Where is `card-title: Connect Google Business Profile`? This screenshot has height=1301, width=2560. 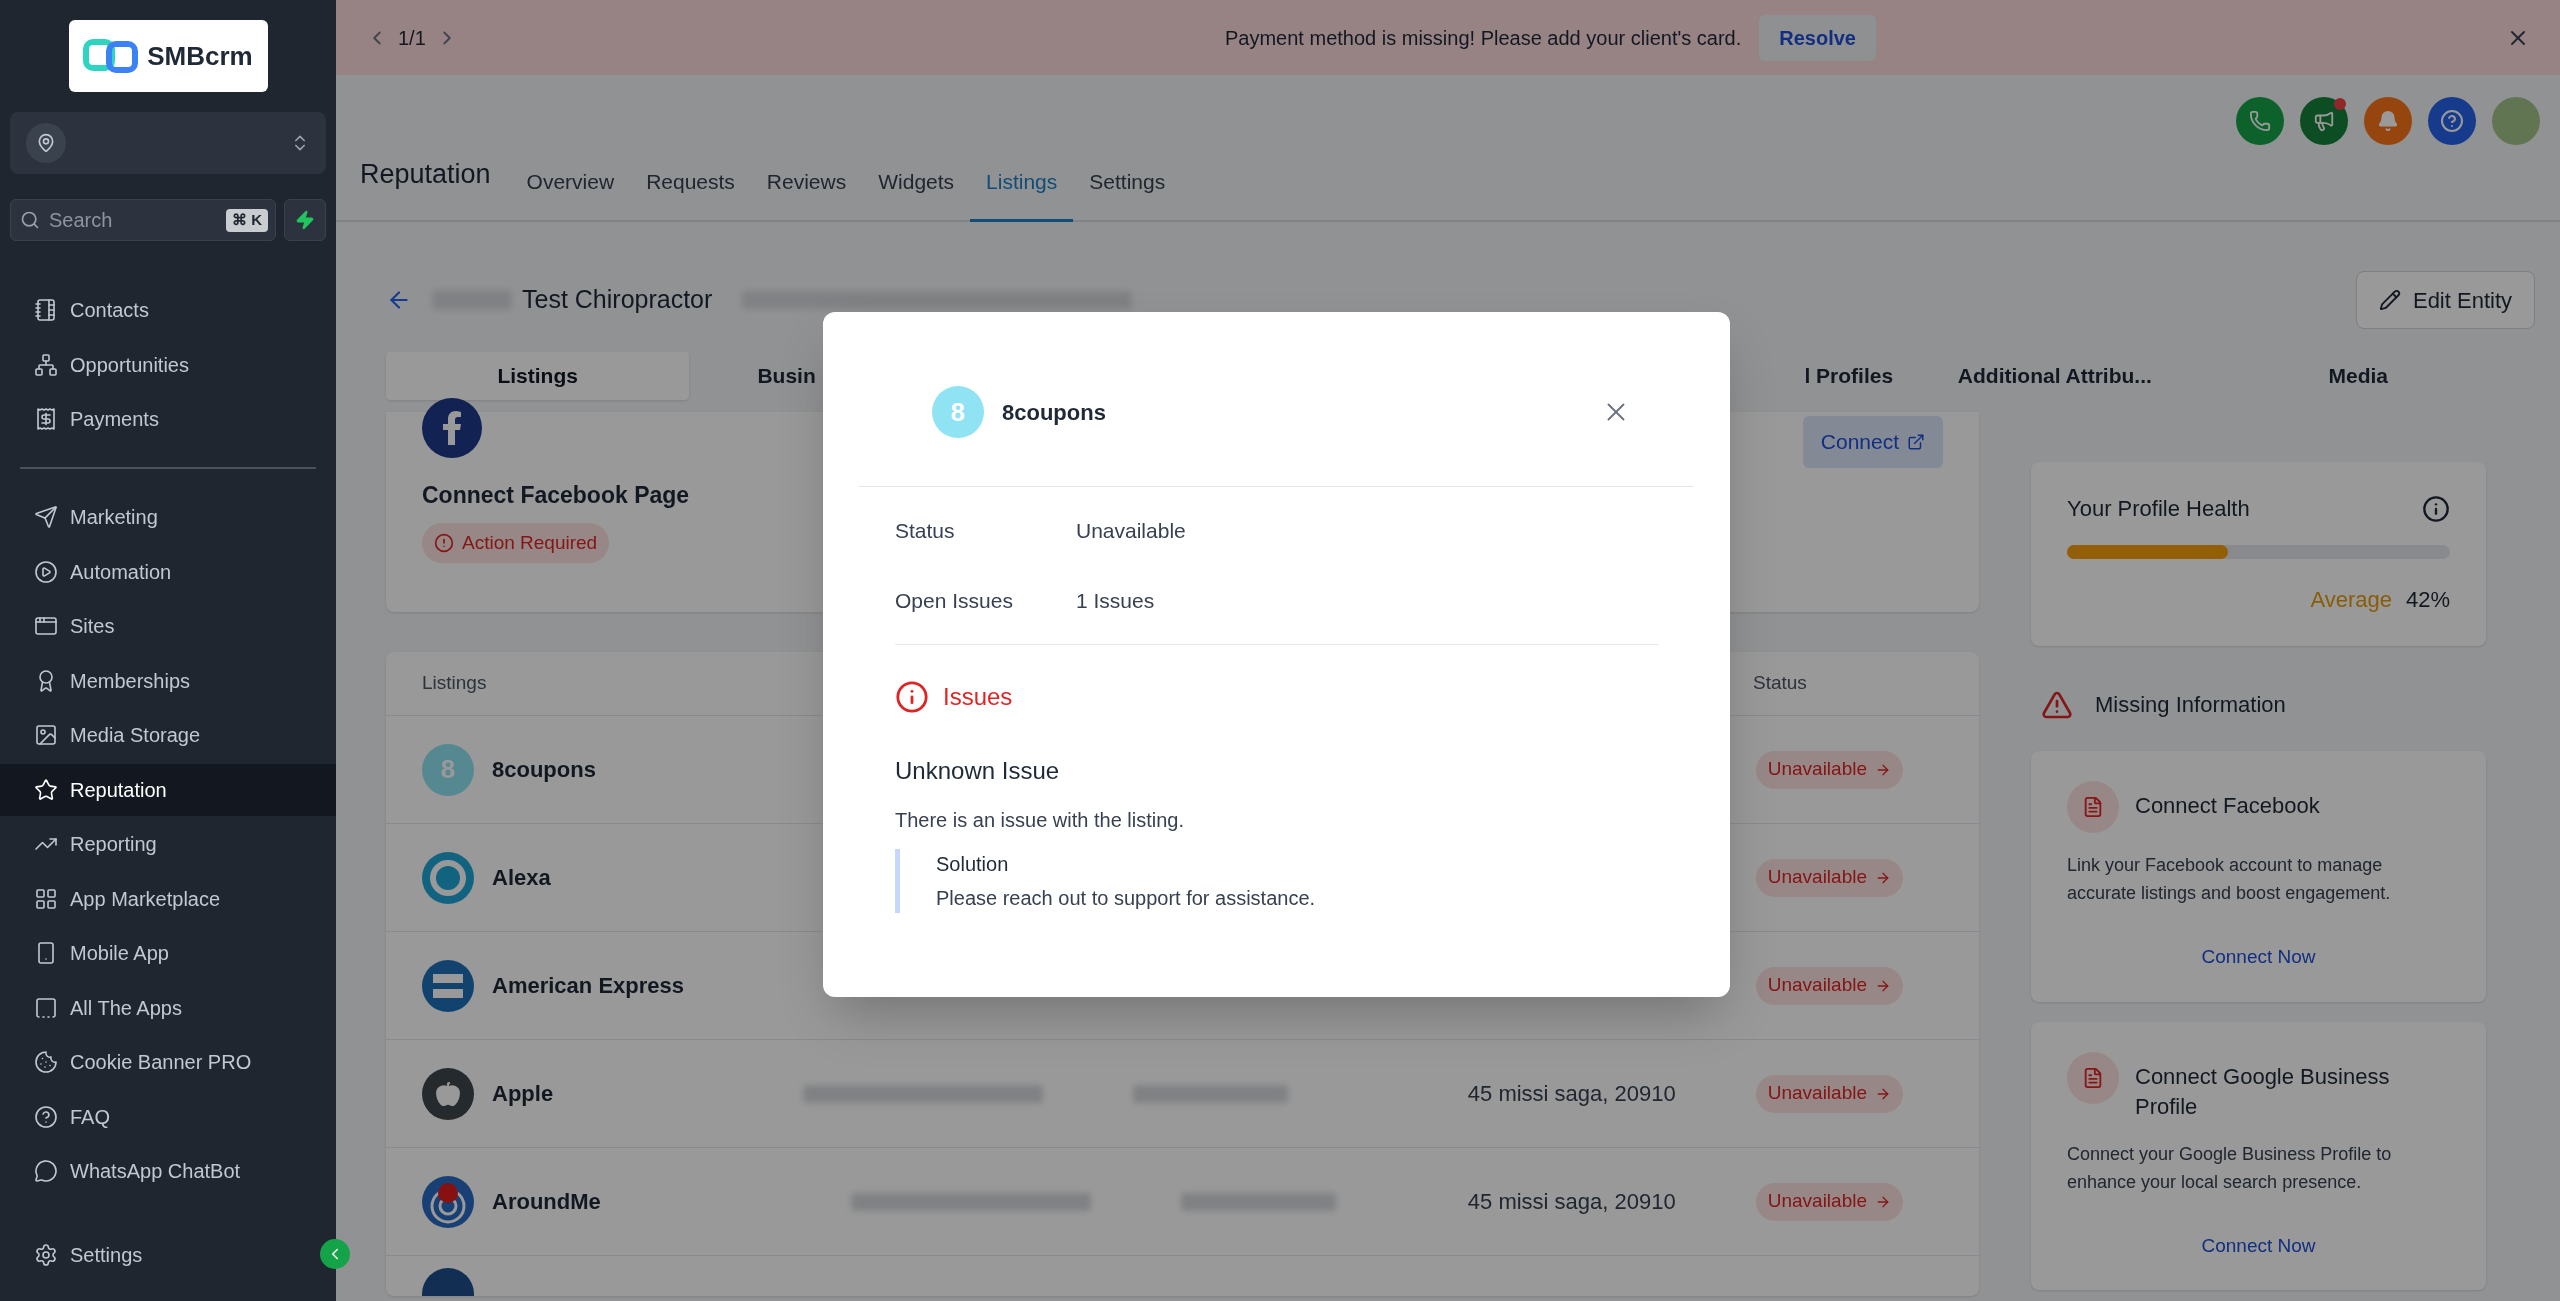 card-title: Connect Google Business Profile is located at coordinates (2263, 1091).